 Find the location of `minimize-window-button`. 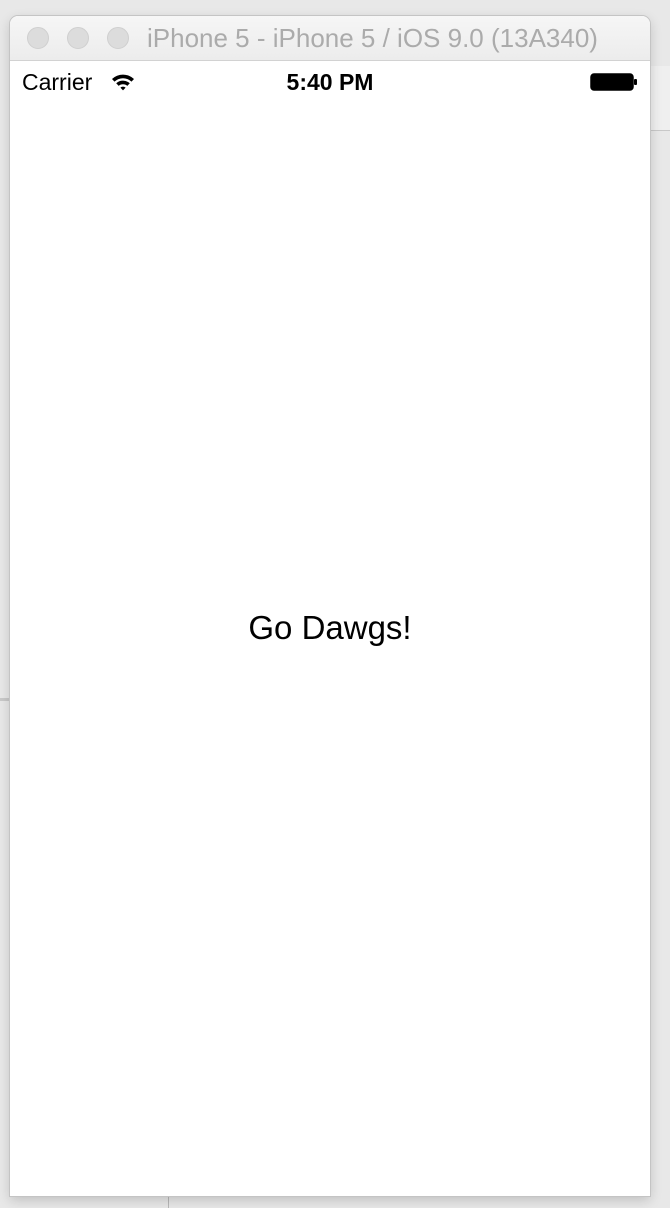

minimize-window-button is located at coordinates (78, 38).